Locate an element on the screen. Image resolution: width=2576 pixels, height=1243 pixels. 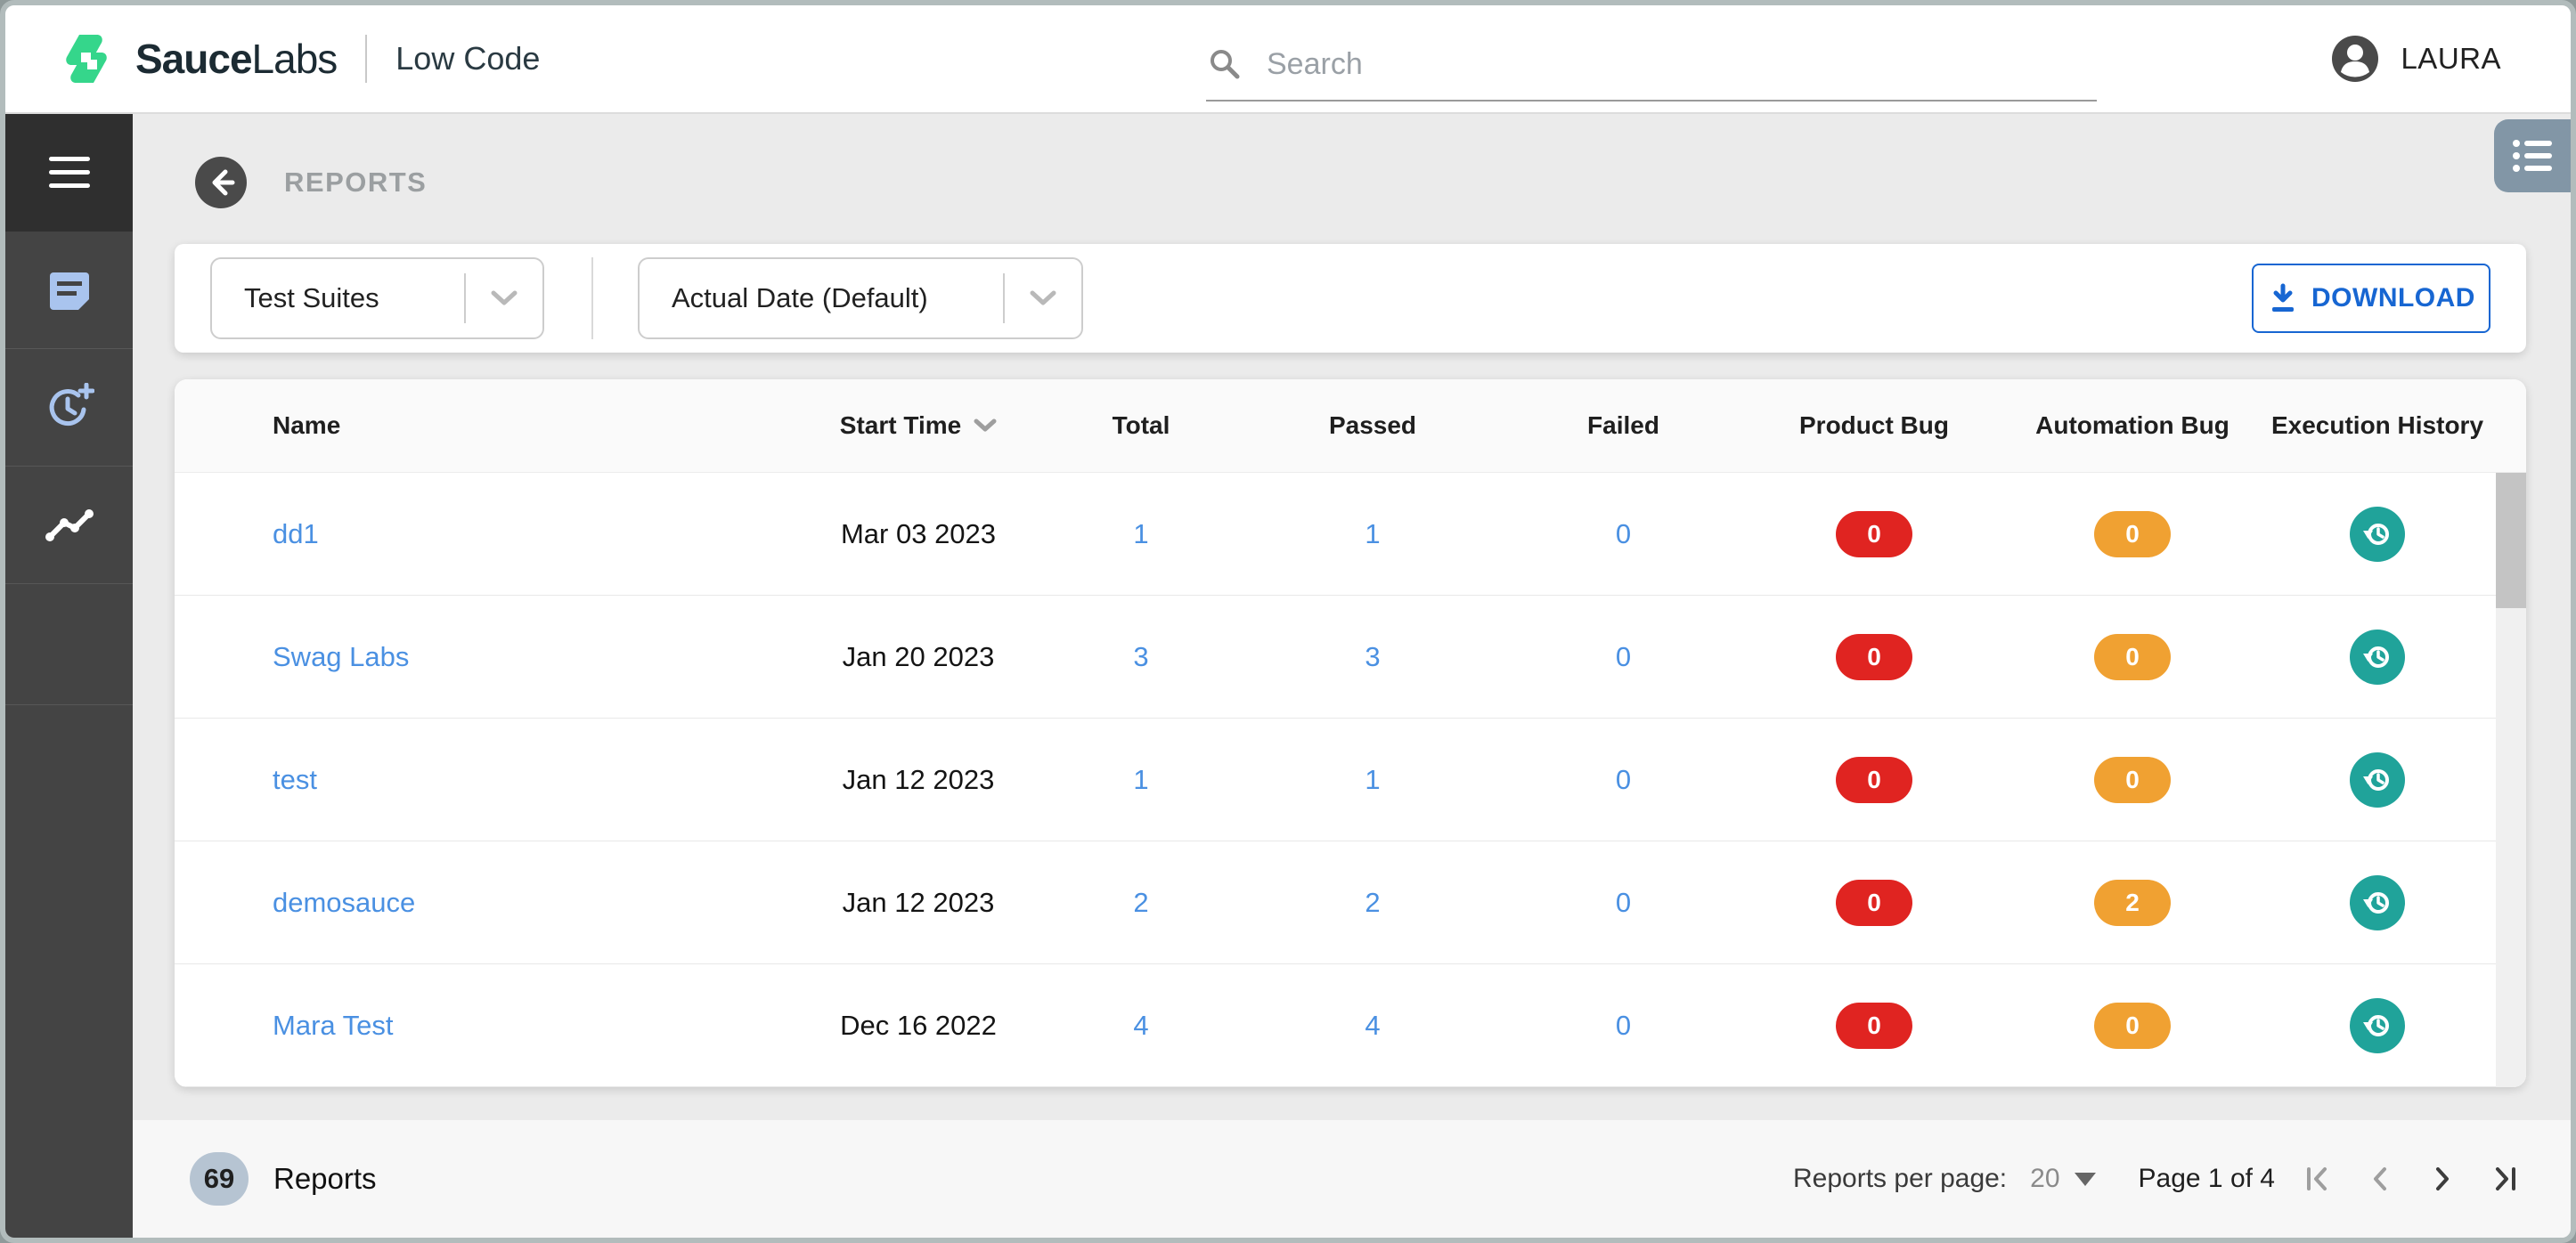
date-filter-value: Actual Date (Default) is located at coordinates (800, 297).